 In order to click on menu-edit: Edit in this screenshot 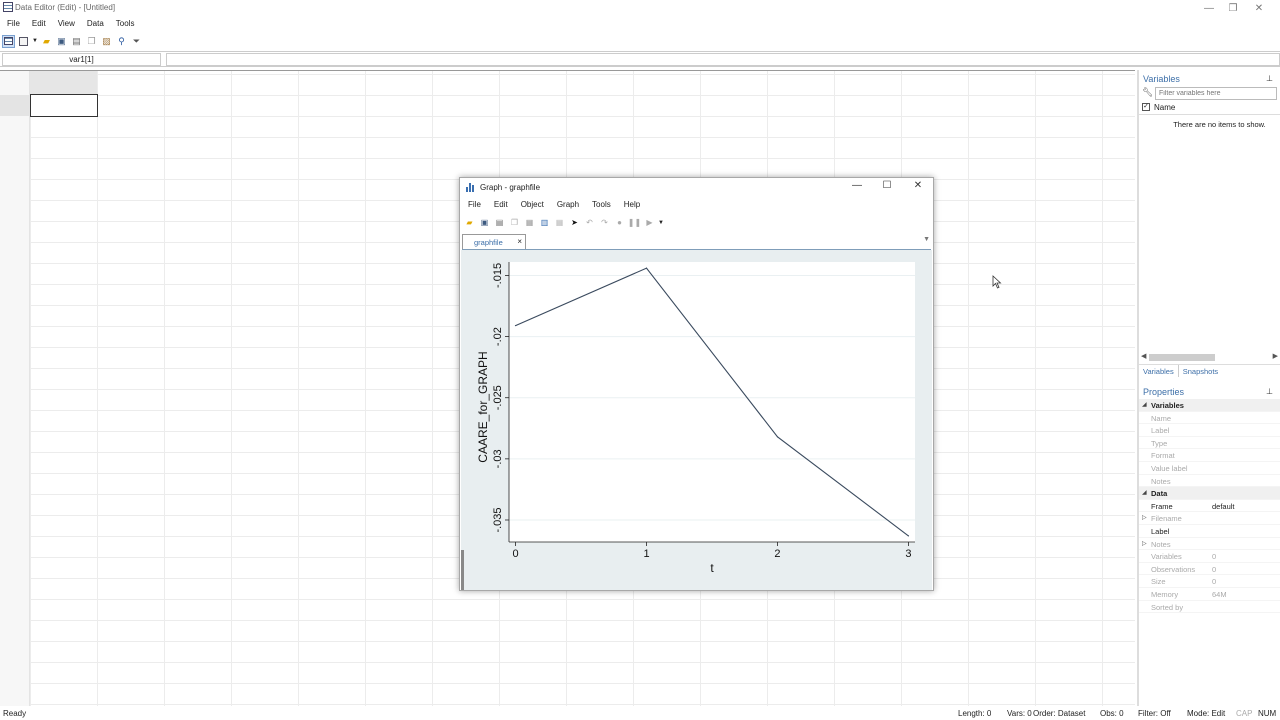, I will do `click(38, 23)`.